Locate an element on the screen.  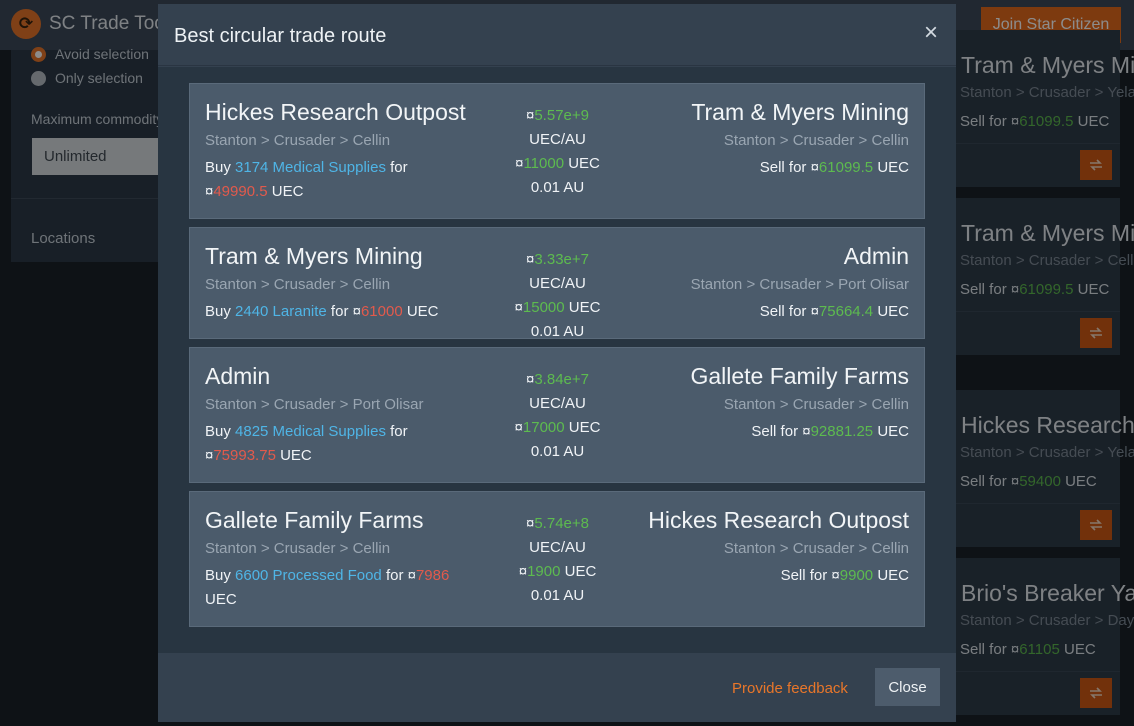
commodity-link: 2440 Laranite is located at coordinates (281, 311).